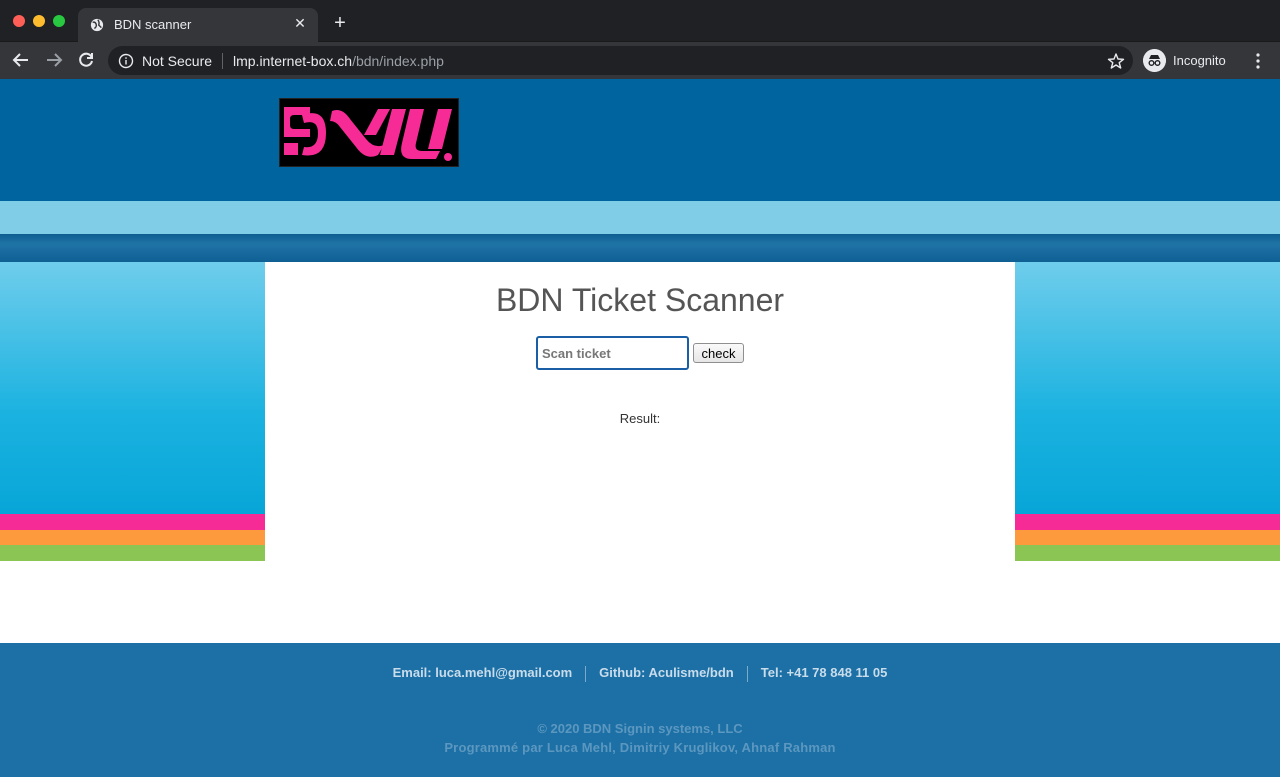 The width and height of the screenshot is (1280, 777). I want to click on scan-ticket-input, so click(612, 353).